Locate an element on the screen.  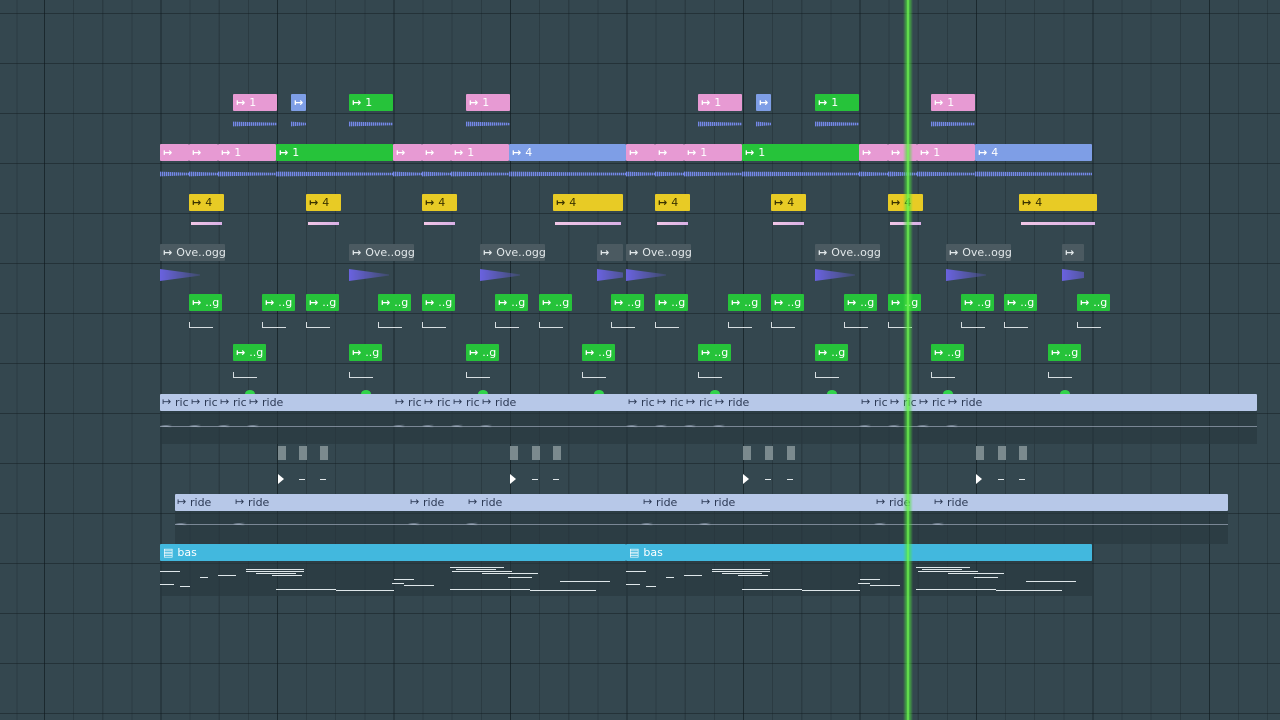
audio-clip-g-dot: ↦ ..g is located at coordinates (1064, 369).